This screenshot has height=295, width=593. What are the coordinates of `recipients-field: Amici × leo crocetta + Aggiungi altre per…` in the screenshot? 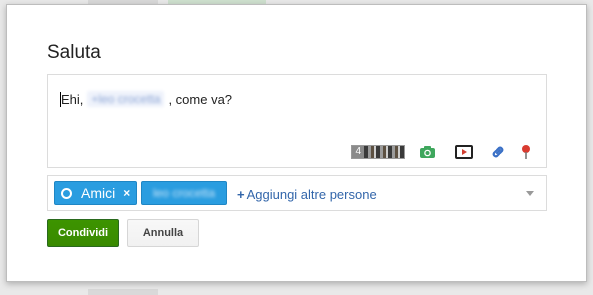 It's located at (297, 193).